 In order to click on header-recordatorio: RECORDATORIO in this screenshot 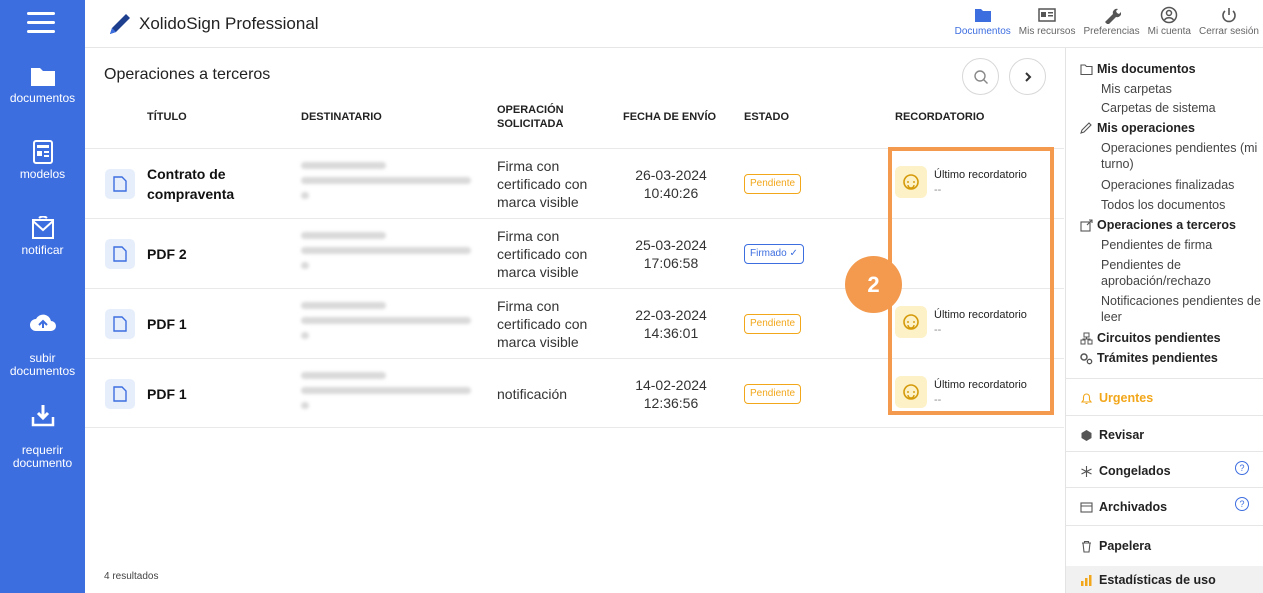, I will do `click(939, 117)`.